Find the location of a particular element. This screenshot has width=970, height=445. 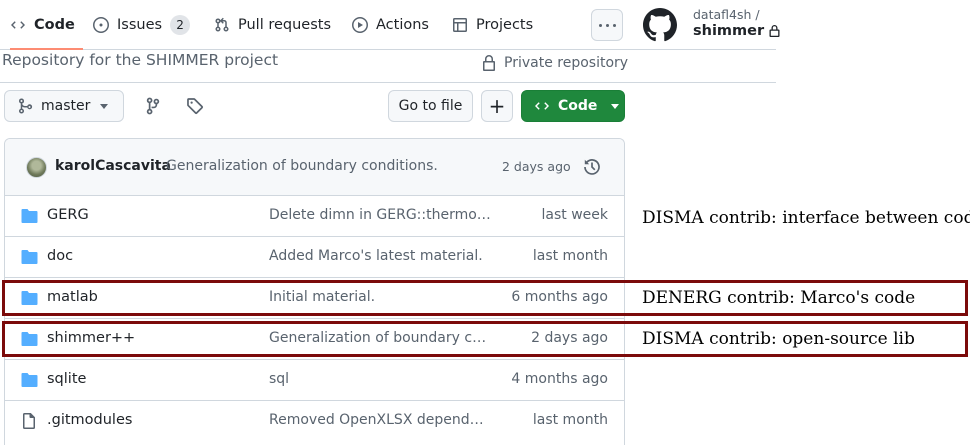

add-file-button: + is located at coordinates (497, 106).